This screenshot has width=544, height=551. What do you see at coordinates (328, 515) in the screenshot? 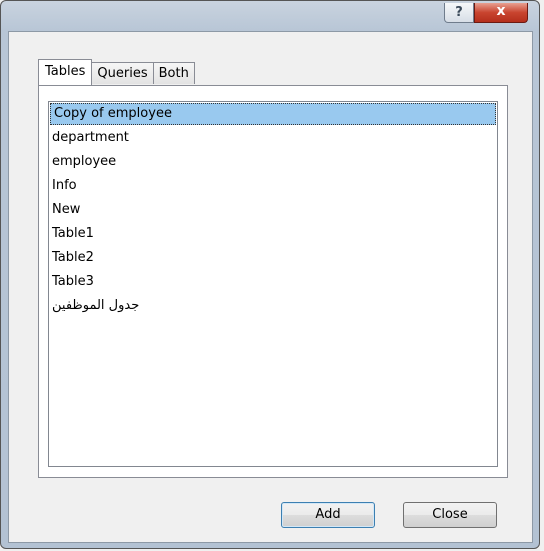
I see `add-button: Add` at bounding box center [328, 515].